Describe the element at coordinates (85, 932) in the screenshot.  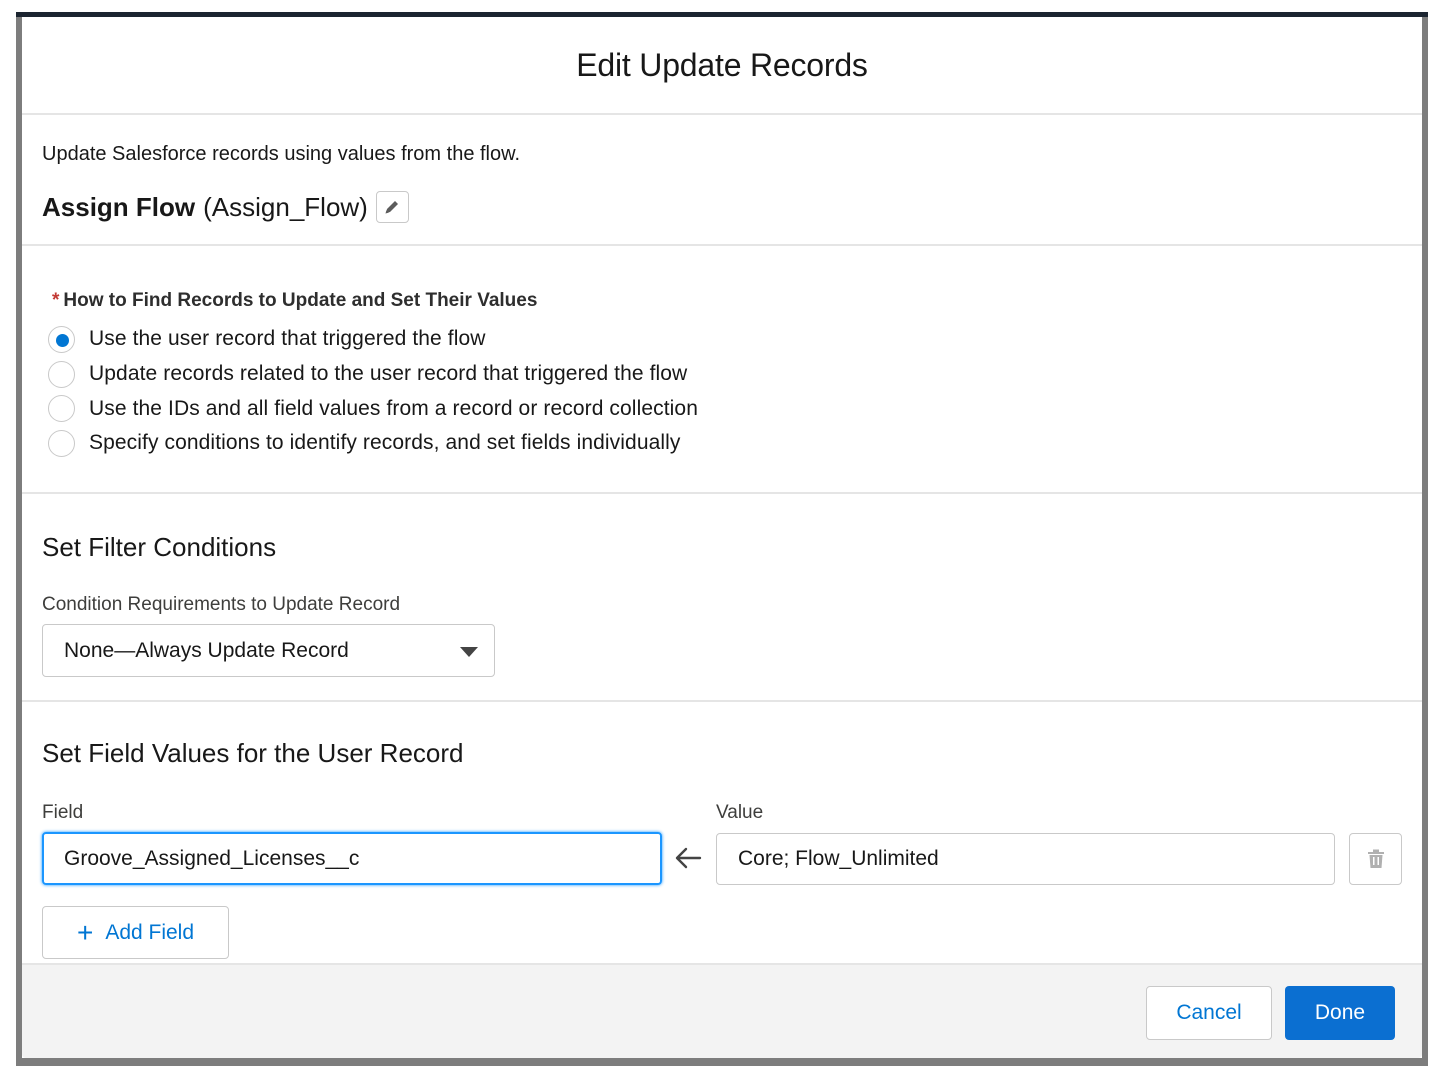
I see `plus-icon: +` at that location.